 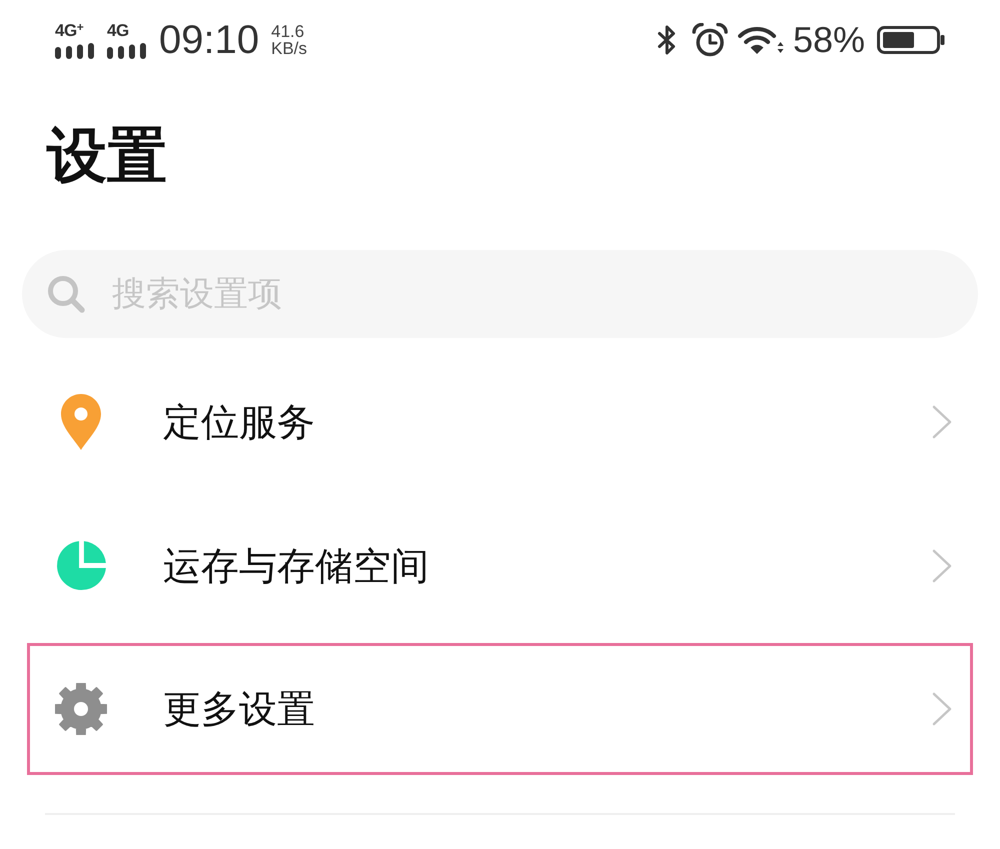 I want to click on network-type-label: 4G, so click(x=118, y=31).